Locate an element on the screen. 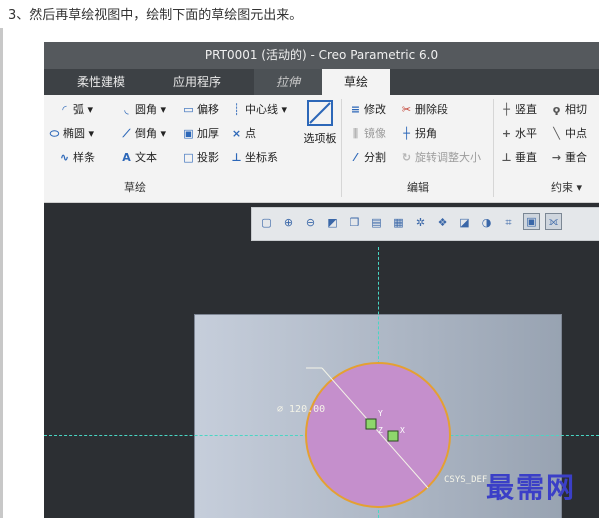 This screenshot has height=518, width=599. diameter-dimension: ⌀ 120.00 is located at coordinates (301, 409).